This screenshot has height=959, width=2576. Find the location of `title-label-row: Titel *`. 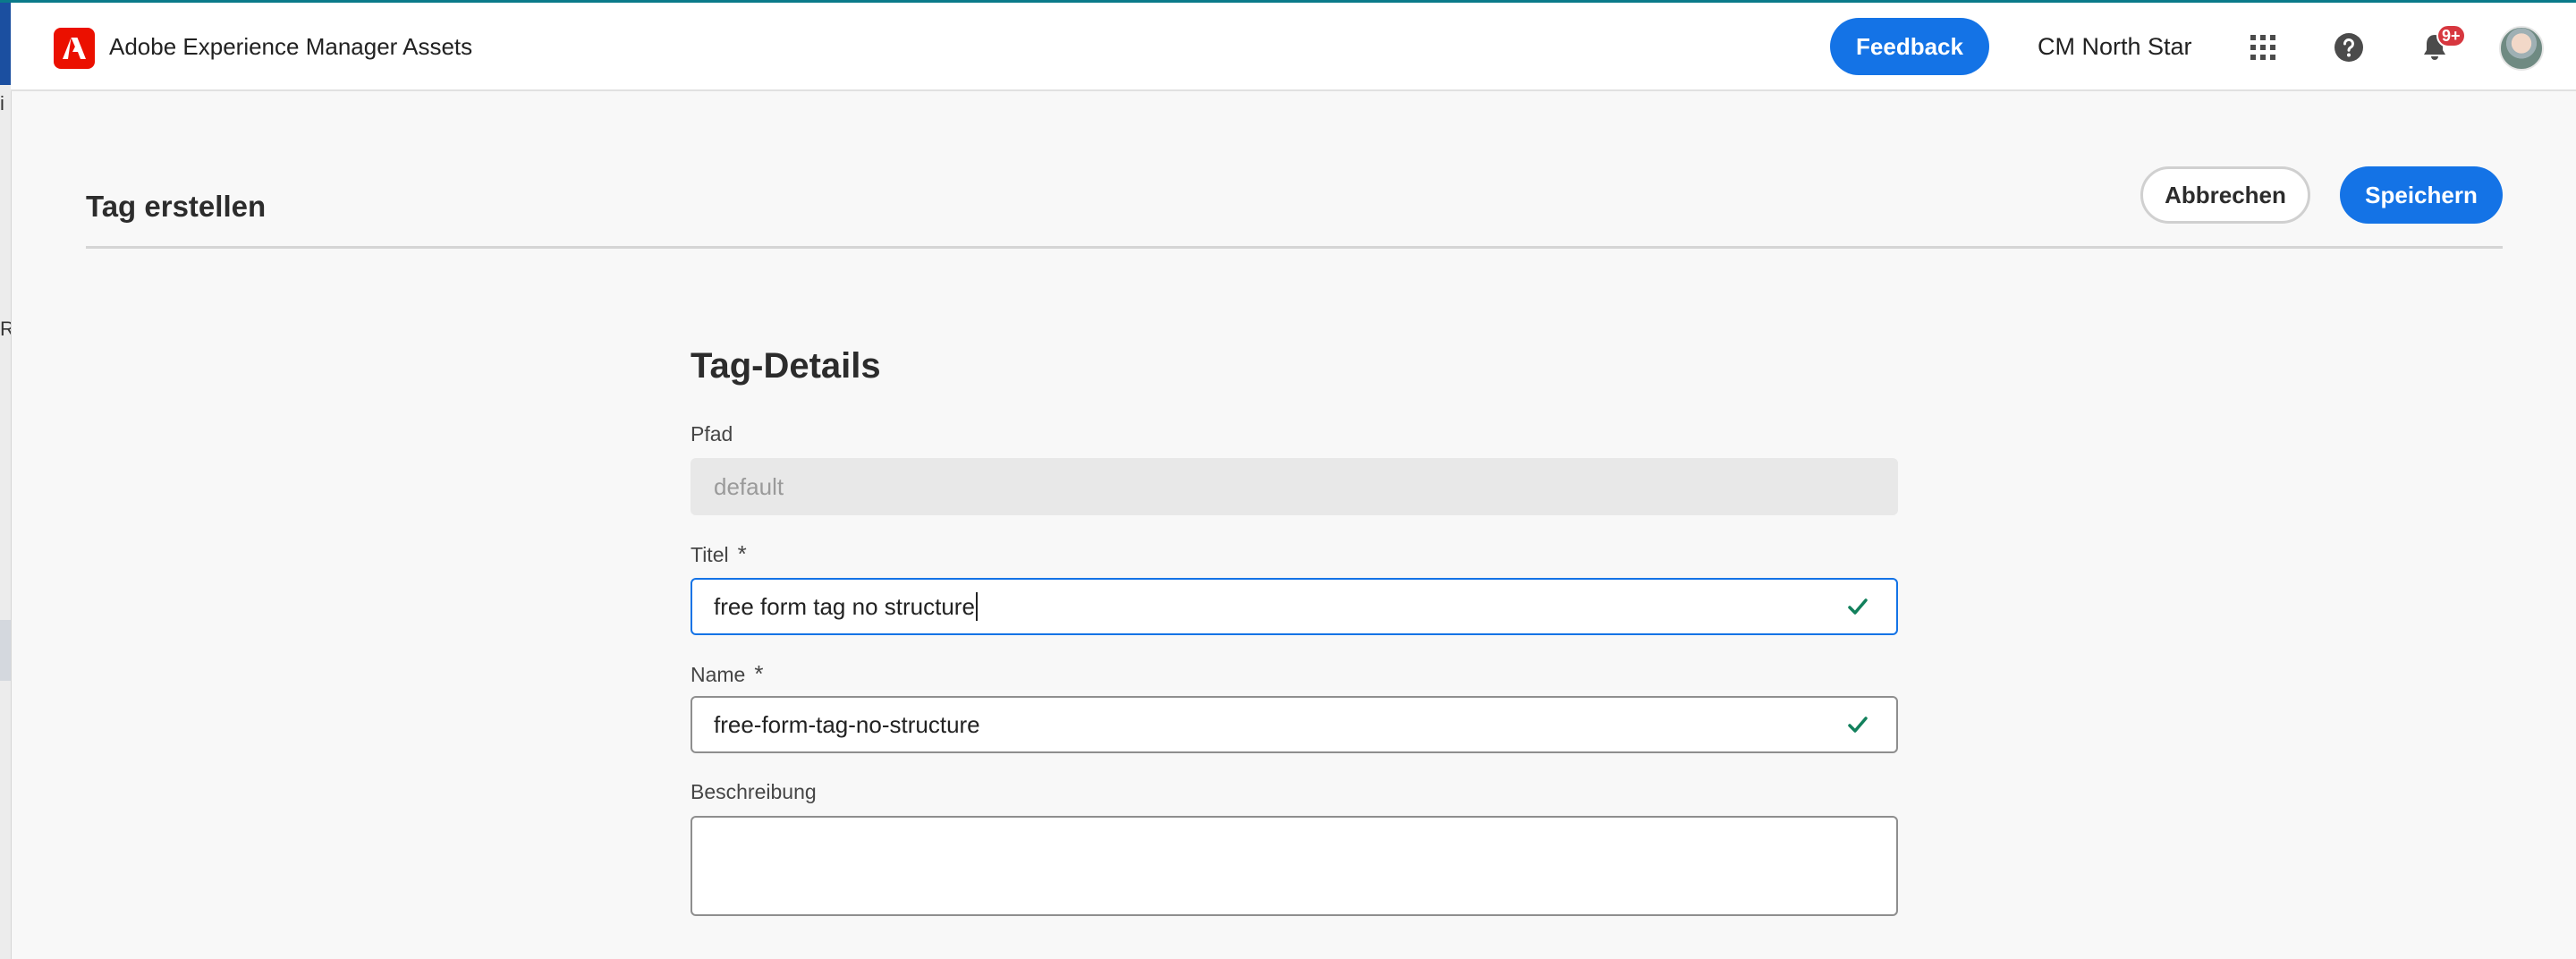

title-label-row: Titel * is located at coordinates (719, 554).